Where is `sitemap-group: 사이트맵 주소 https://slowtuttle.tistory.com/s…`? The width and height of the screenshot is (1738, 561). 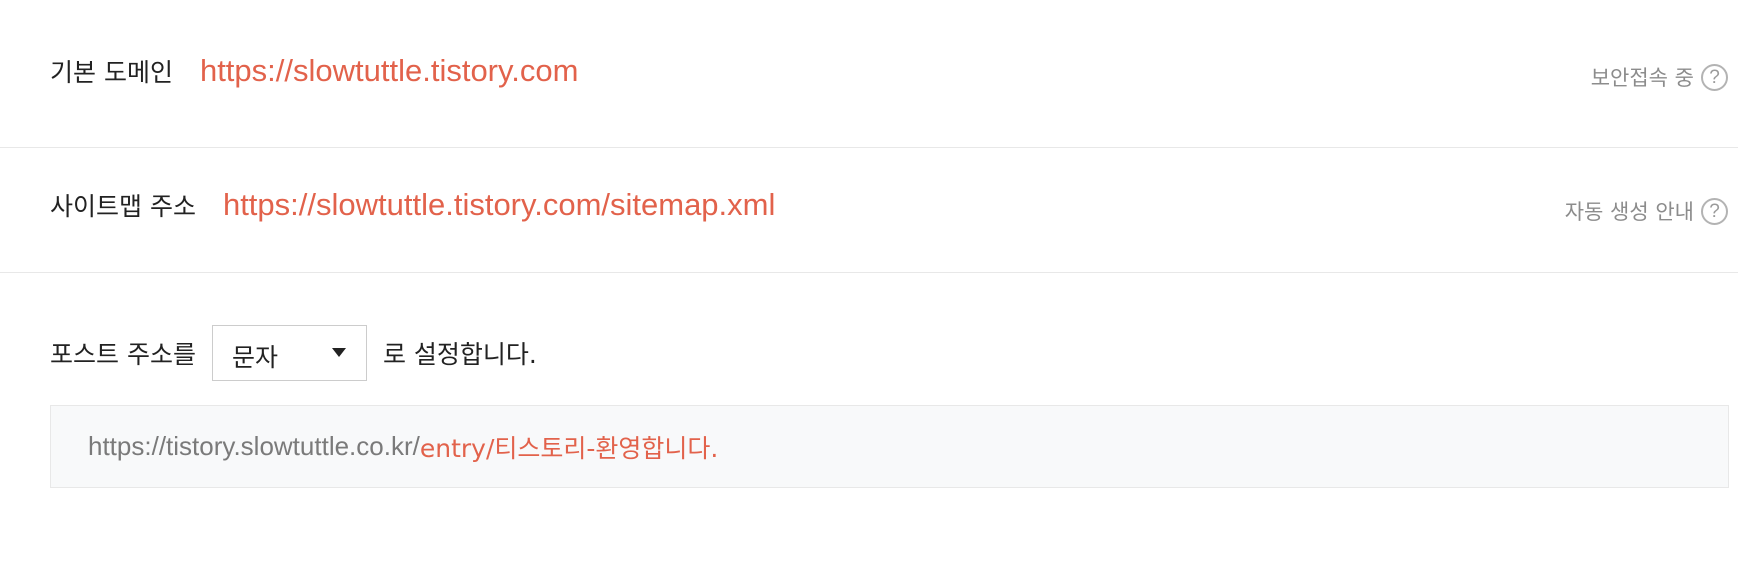
sitemap-group: 사이트맵 주소 https://slowtuttle.tistory.com/s… is located at coordinates (412, 205).